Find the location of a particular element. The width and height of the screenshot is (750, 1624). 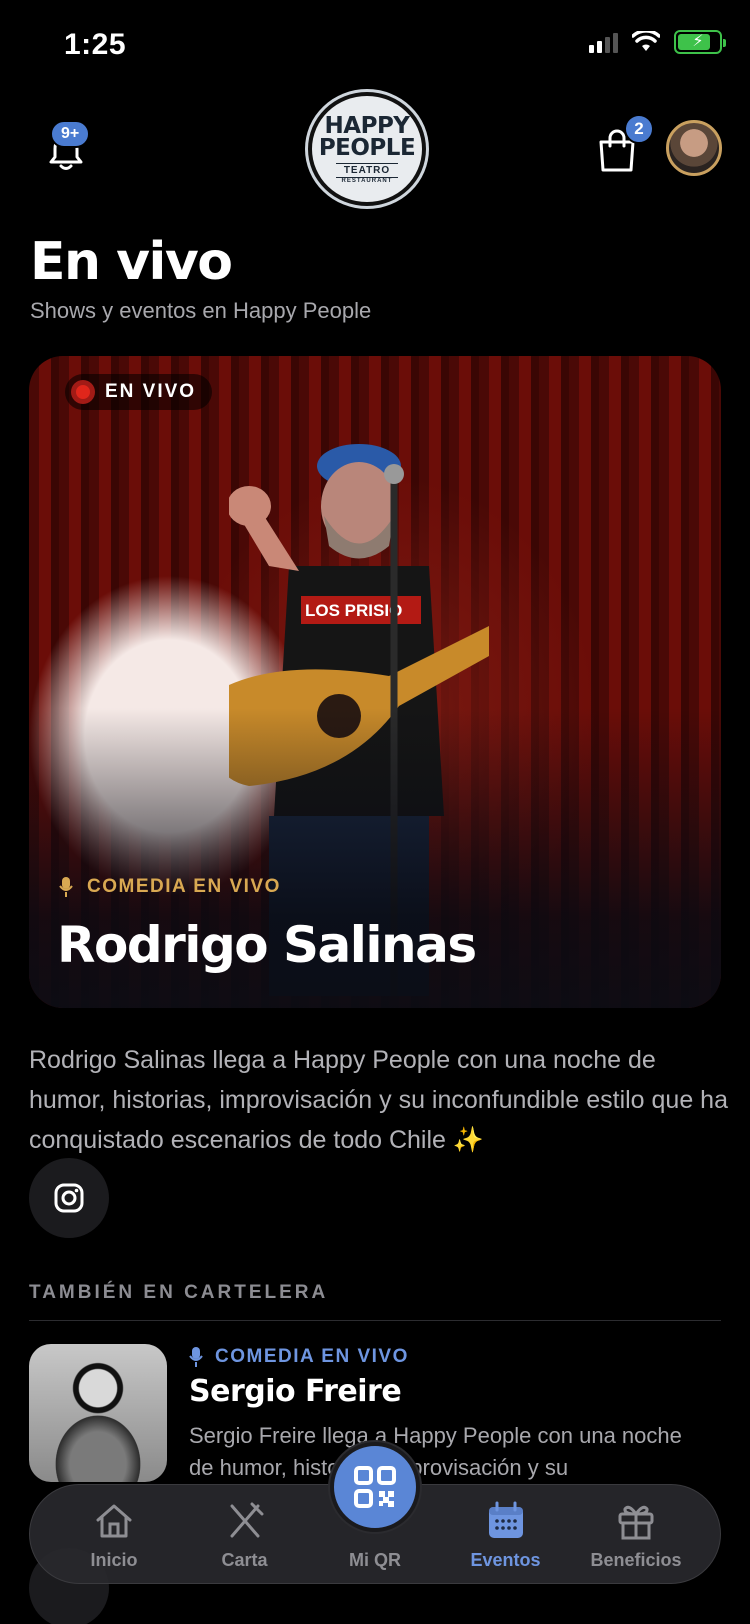

live-badge: EN VIVO is located at coordinates (139, 392).